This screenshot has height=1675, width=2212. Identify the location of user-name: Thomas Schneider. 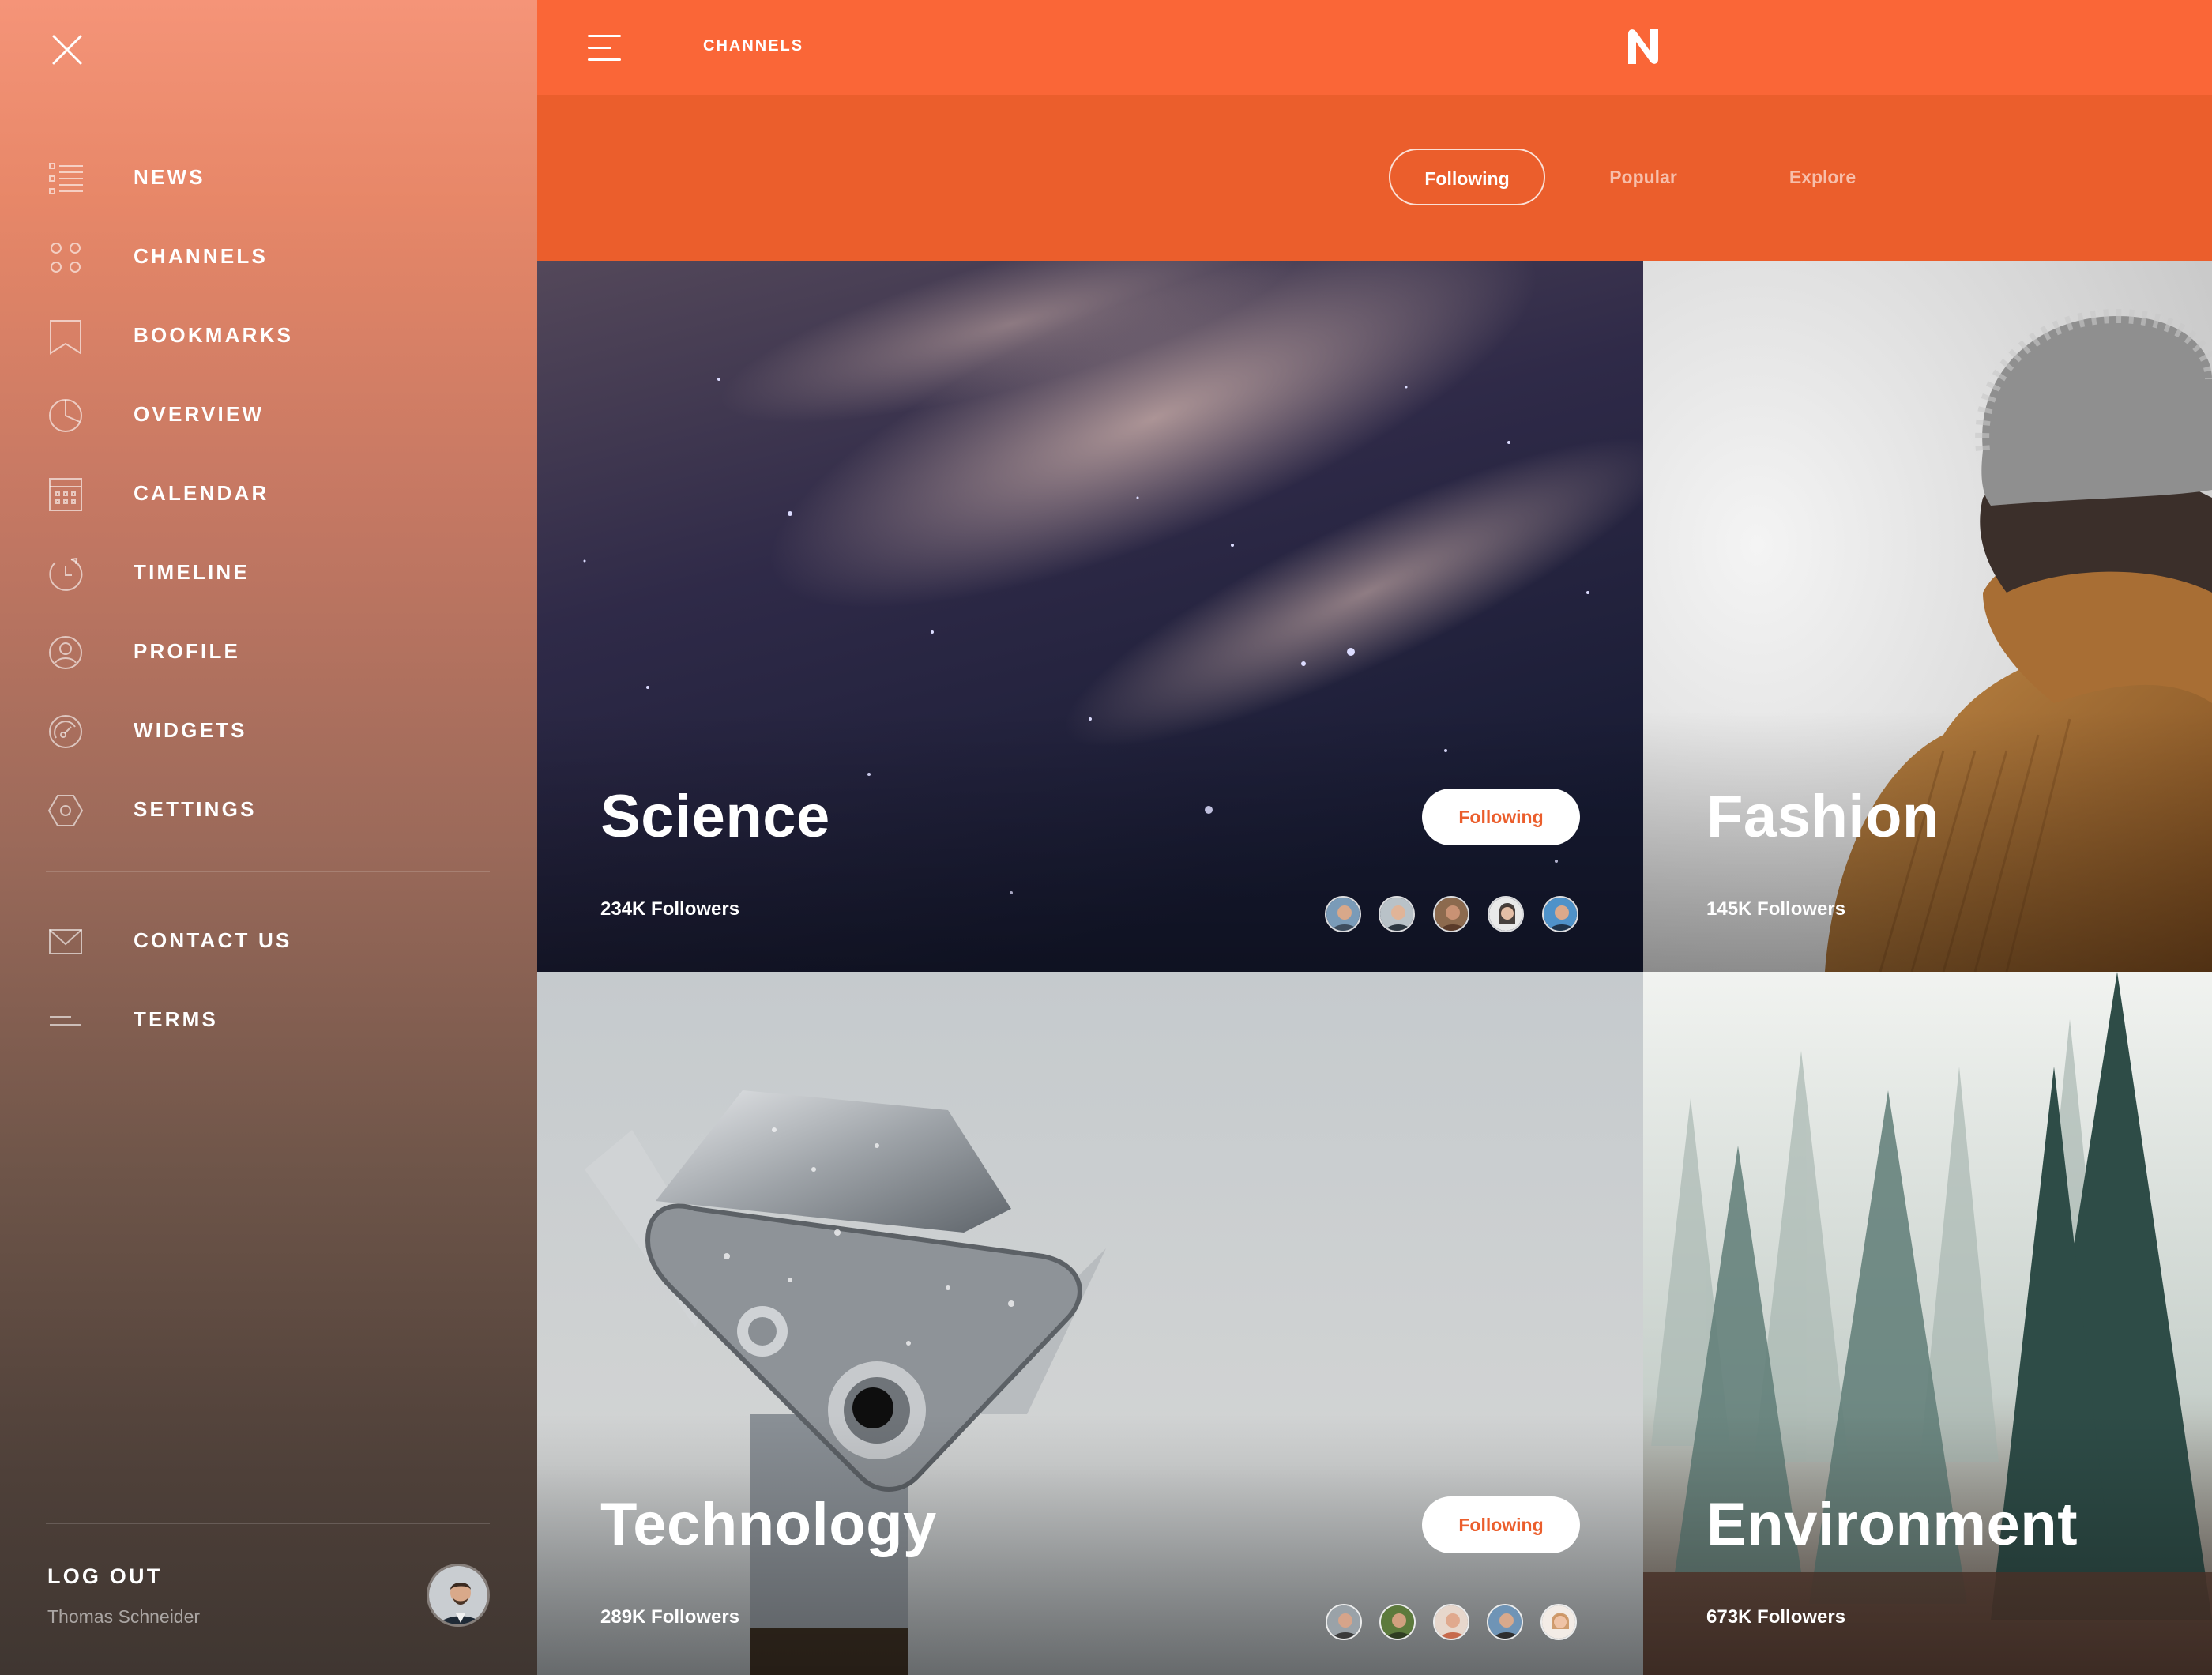
(124, 1616).